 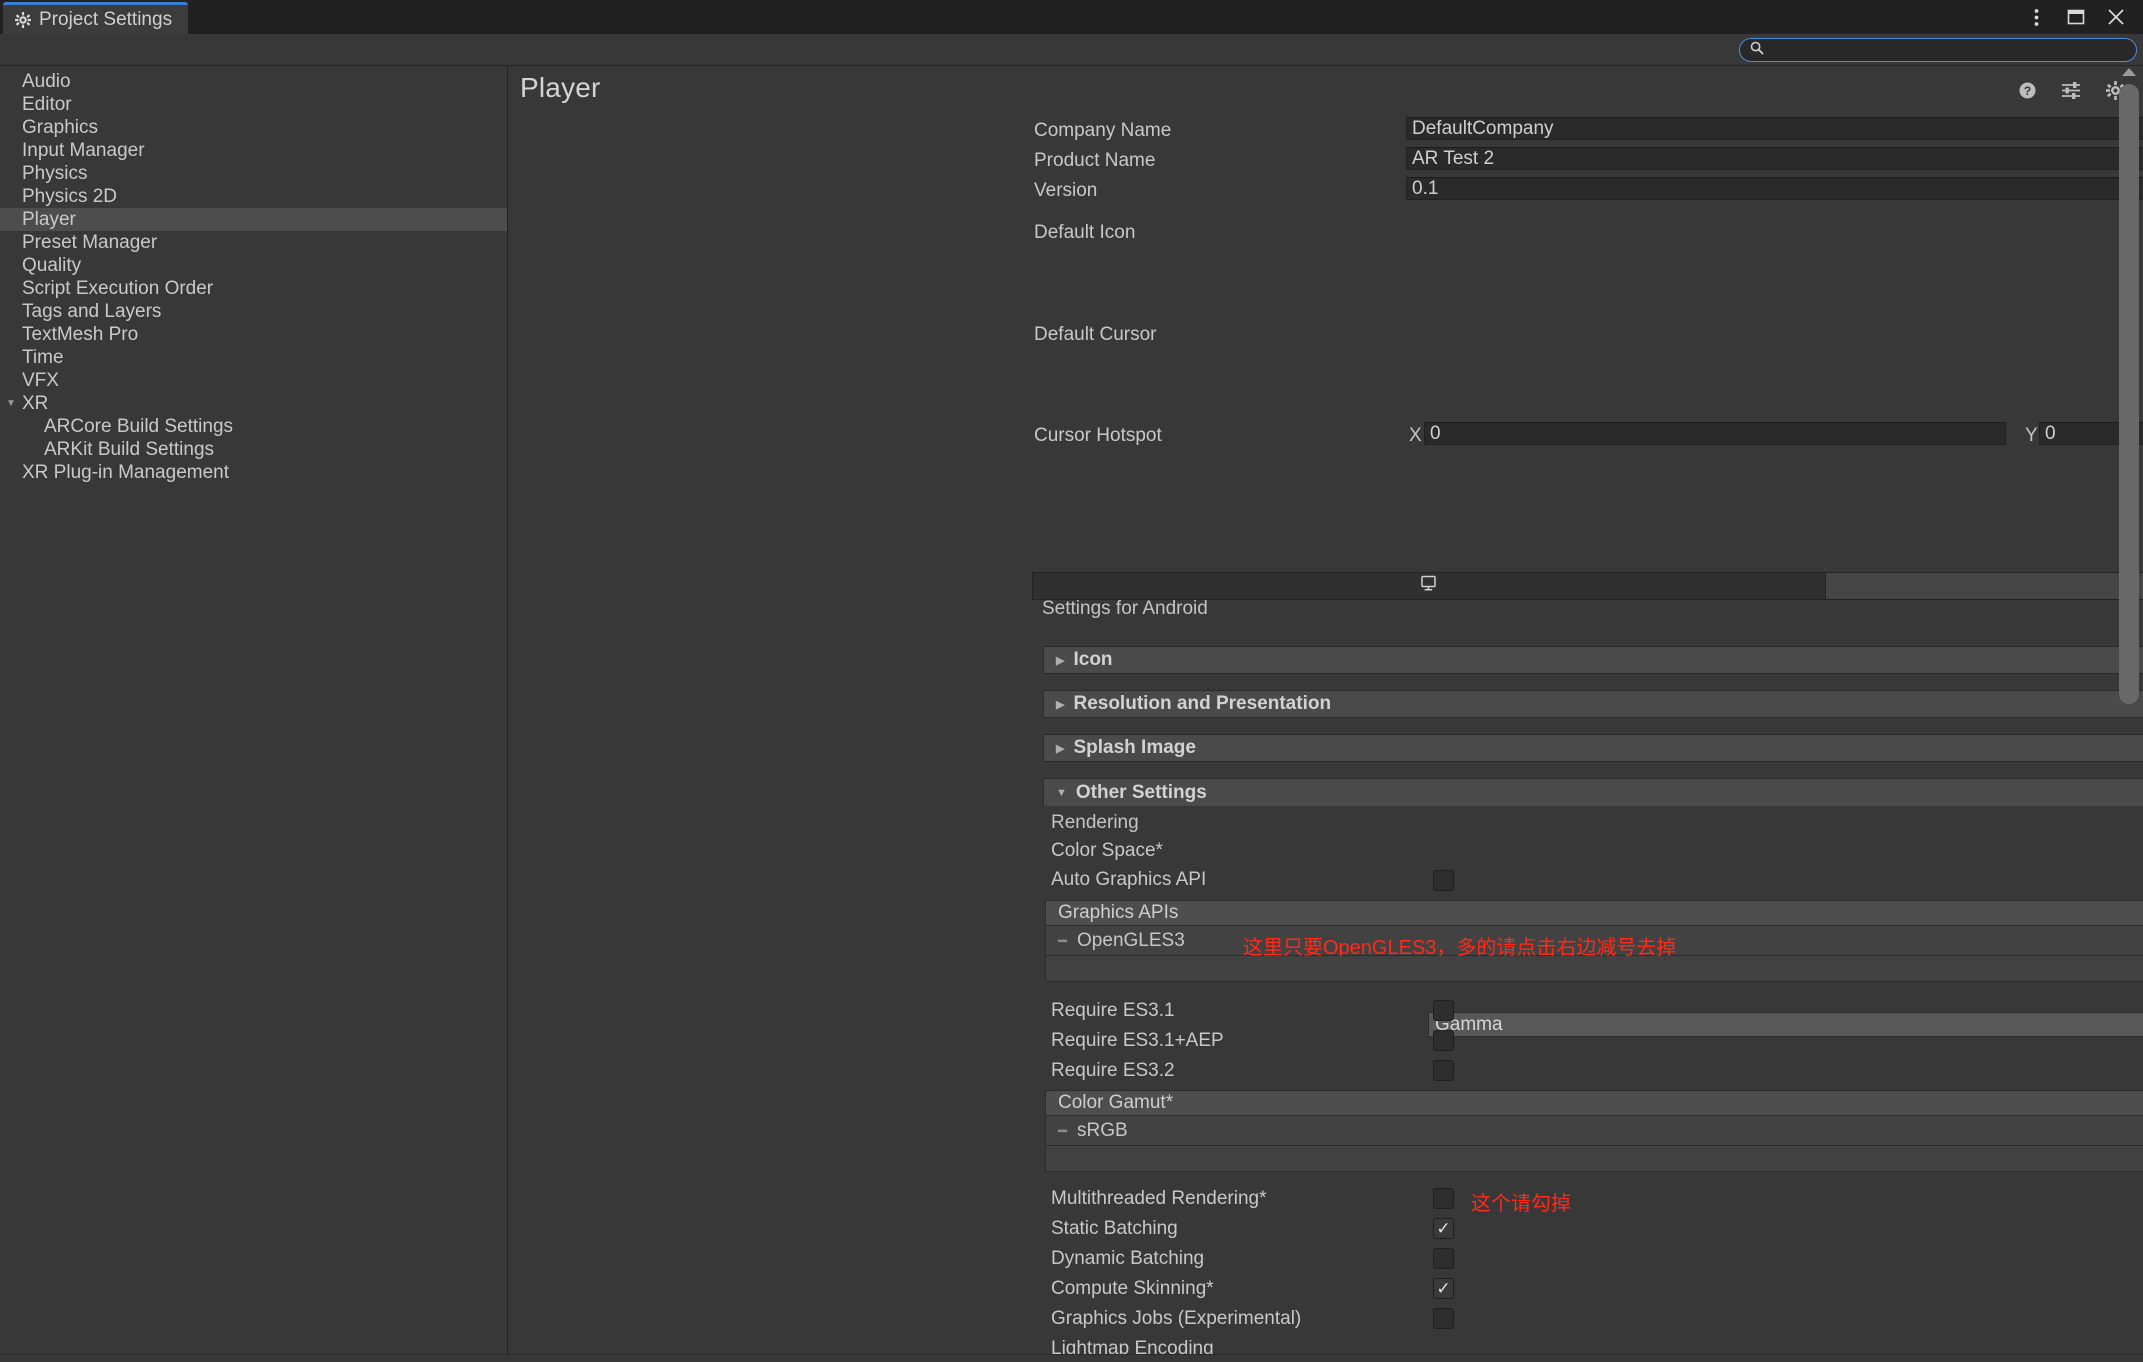 I want to click on sidebar-item-player: Player, so click(x=253, y=219).